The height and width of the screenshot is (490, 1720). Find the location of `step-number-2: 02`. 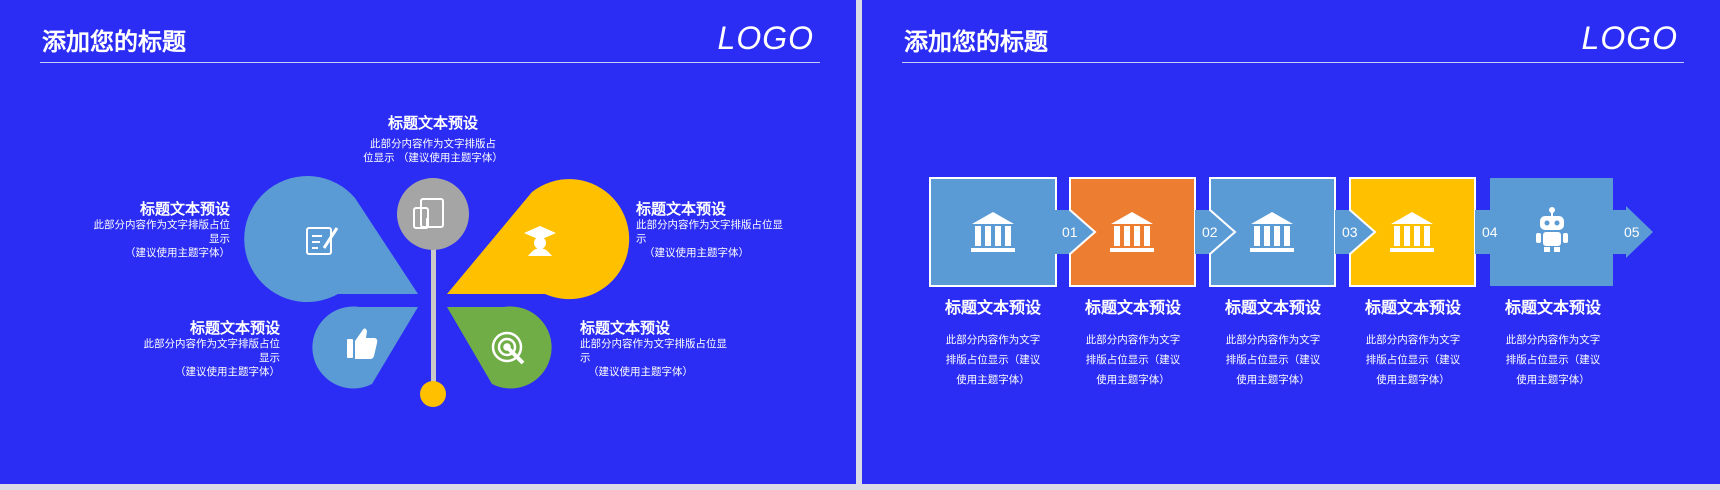

step-number-2: 02 is located at coordinates (1210, 232).